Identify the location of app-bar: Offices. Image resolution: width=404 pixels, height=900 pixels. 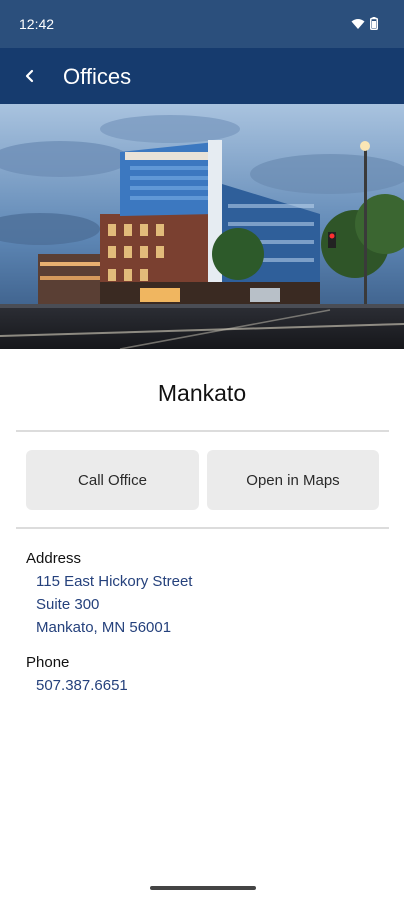
(202, 76).